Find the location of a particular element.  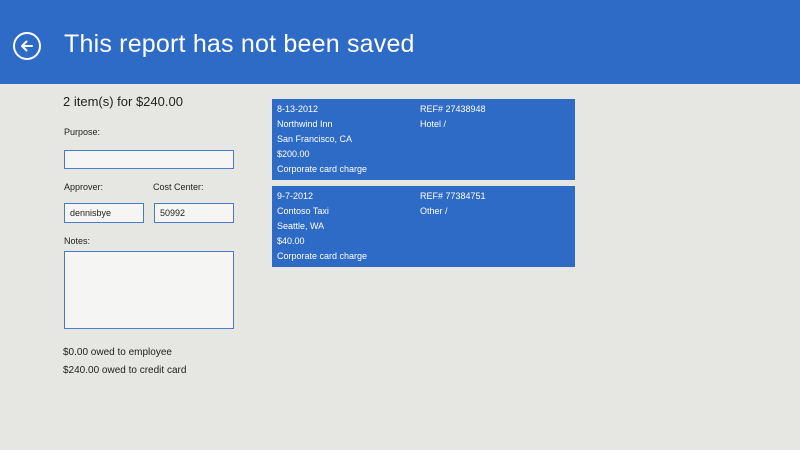

expense-date: 8-13-2012 is located at coordinates (298, 109).